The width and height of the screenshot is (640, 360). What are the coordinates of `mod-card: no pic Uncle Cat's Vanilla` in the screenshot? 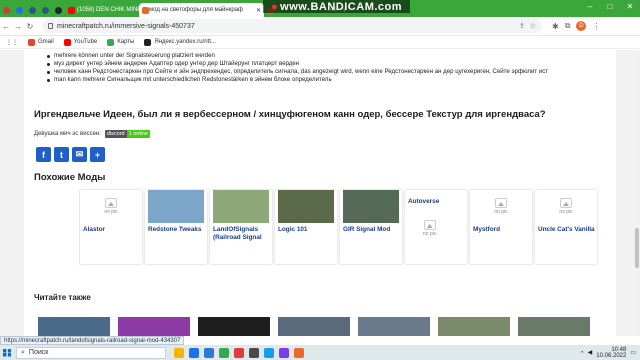 It's located at (566, 227).